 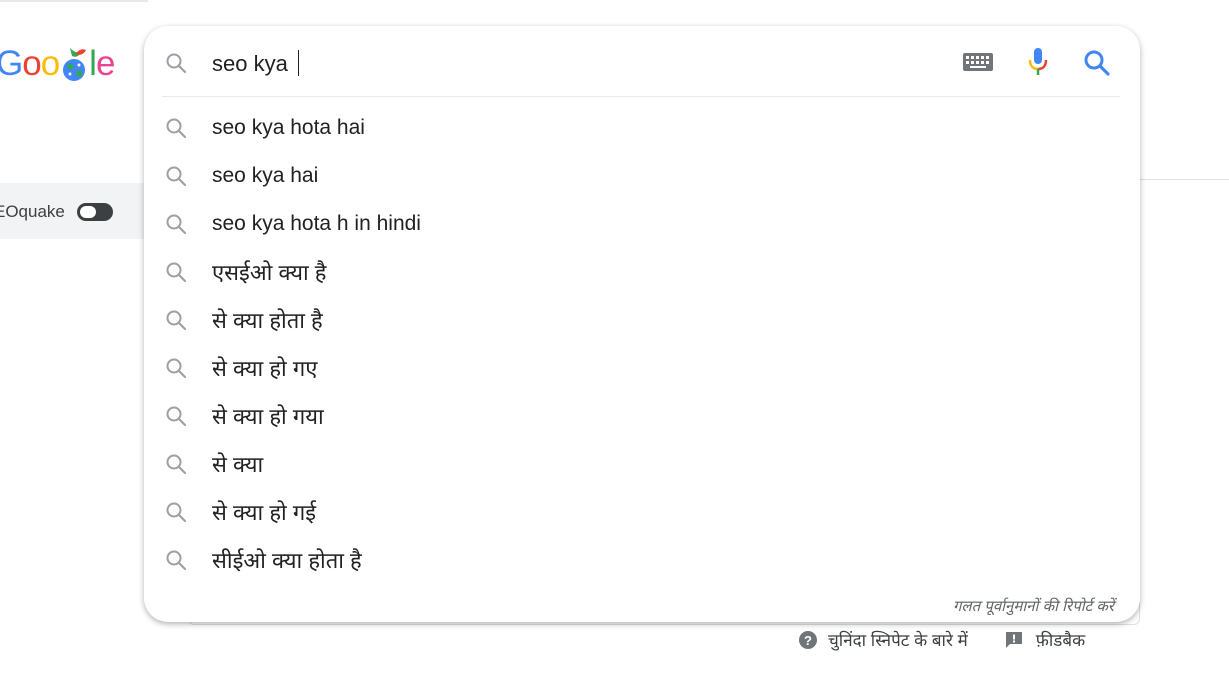 What do you see at coordinates (267, 320) in the screenshot?
I see `suggestion-text: से क्या होता है` at bounding box center [267, 320].